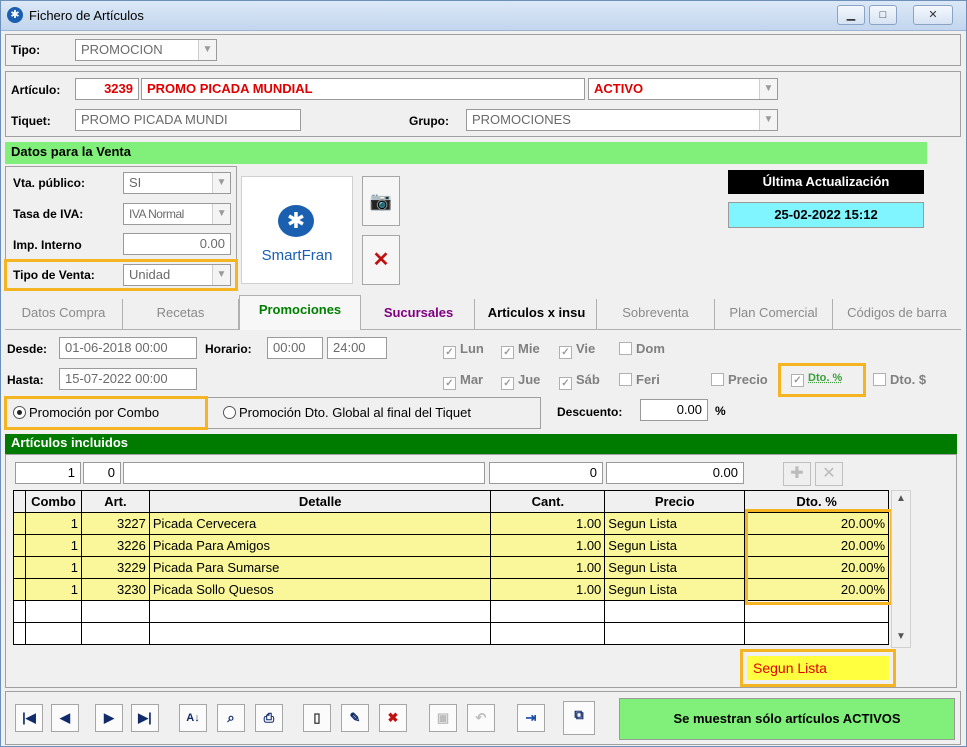  I want to click on entry-art-field: 0, so click(102, 473).